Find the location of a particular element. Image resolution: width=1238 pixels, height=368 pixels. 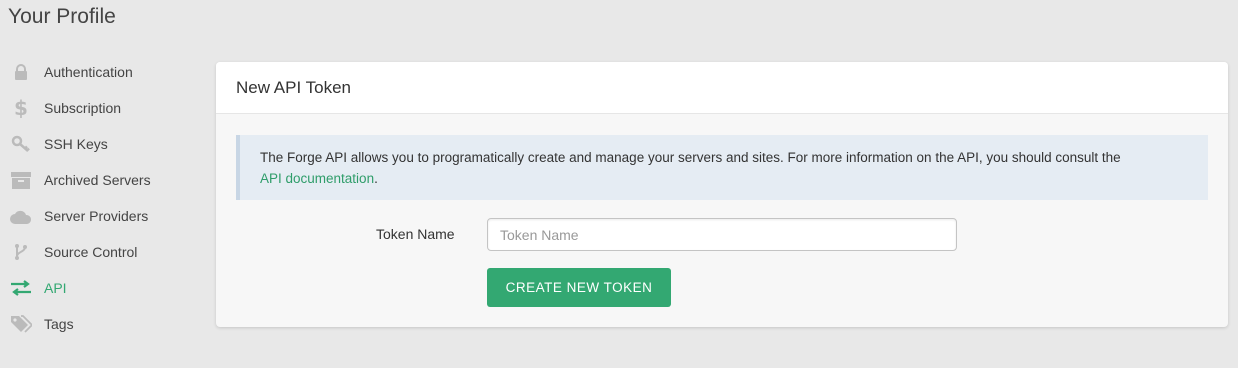

key-icon is located at coordinates (21, 144).